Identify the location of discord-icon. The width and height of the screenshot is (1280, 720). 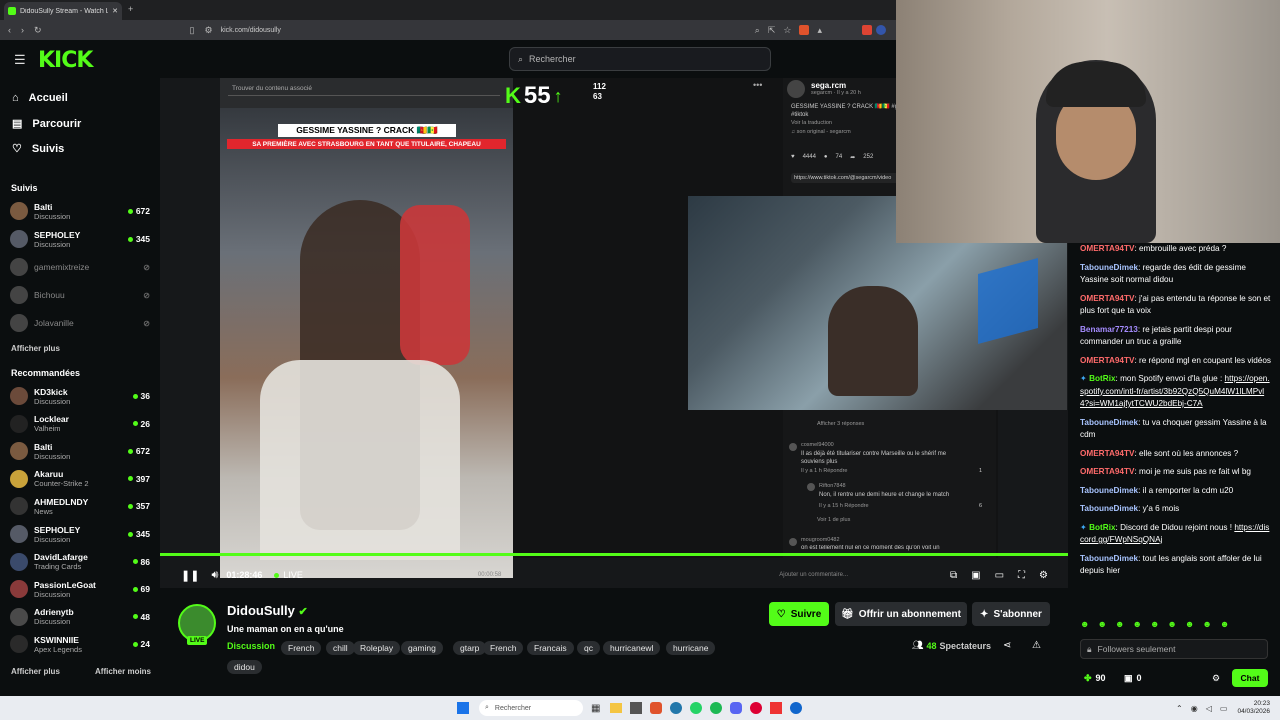
(736, 708).